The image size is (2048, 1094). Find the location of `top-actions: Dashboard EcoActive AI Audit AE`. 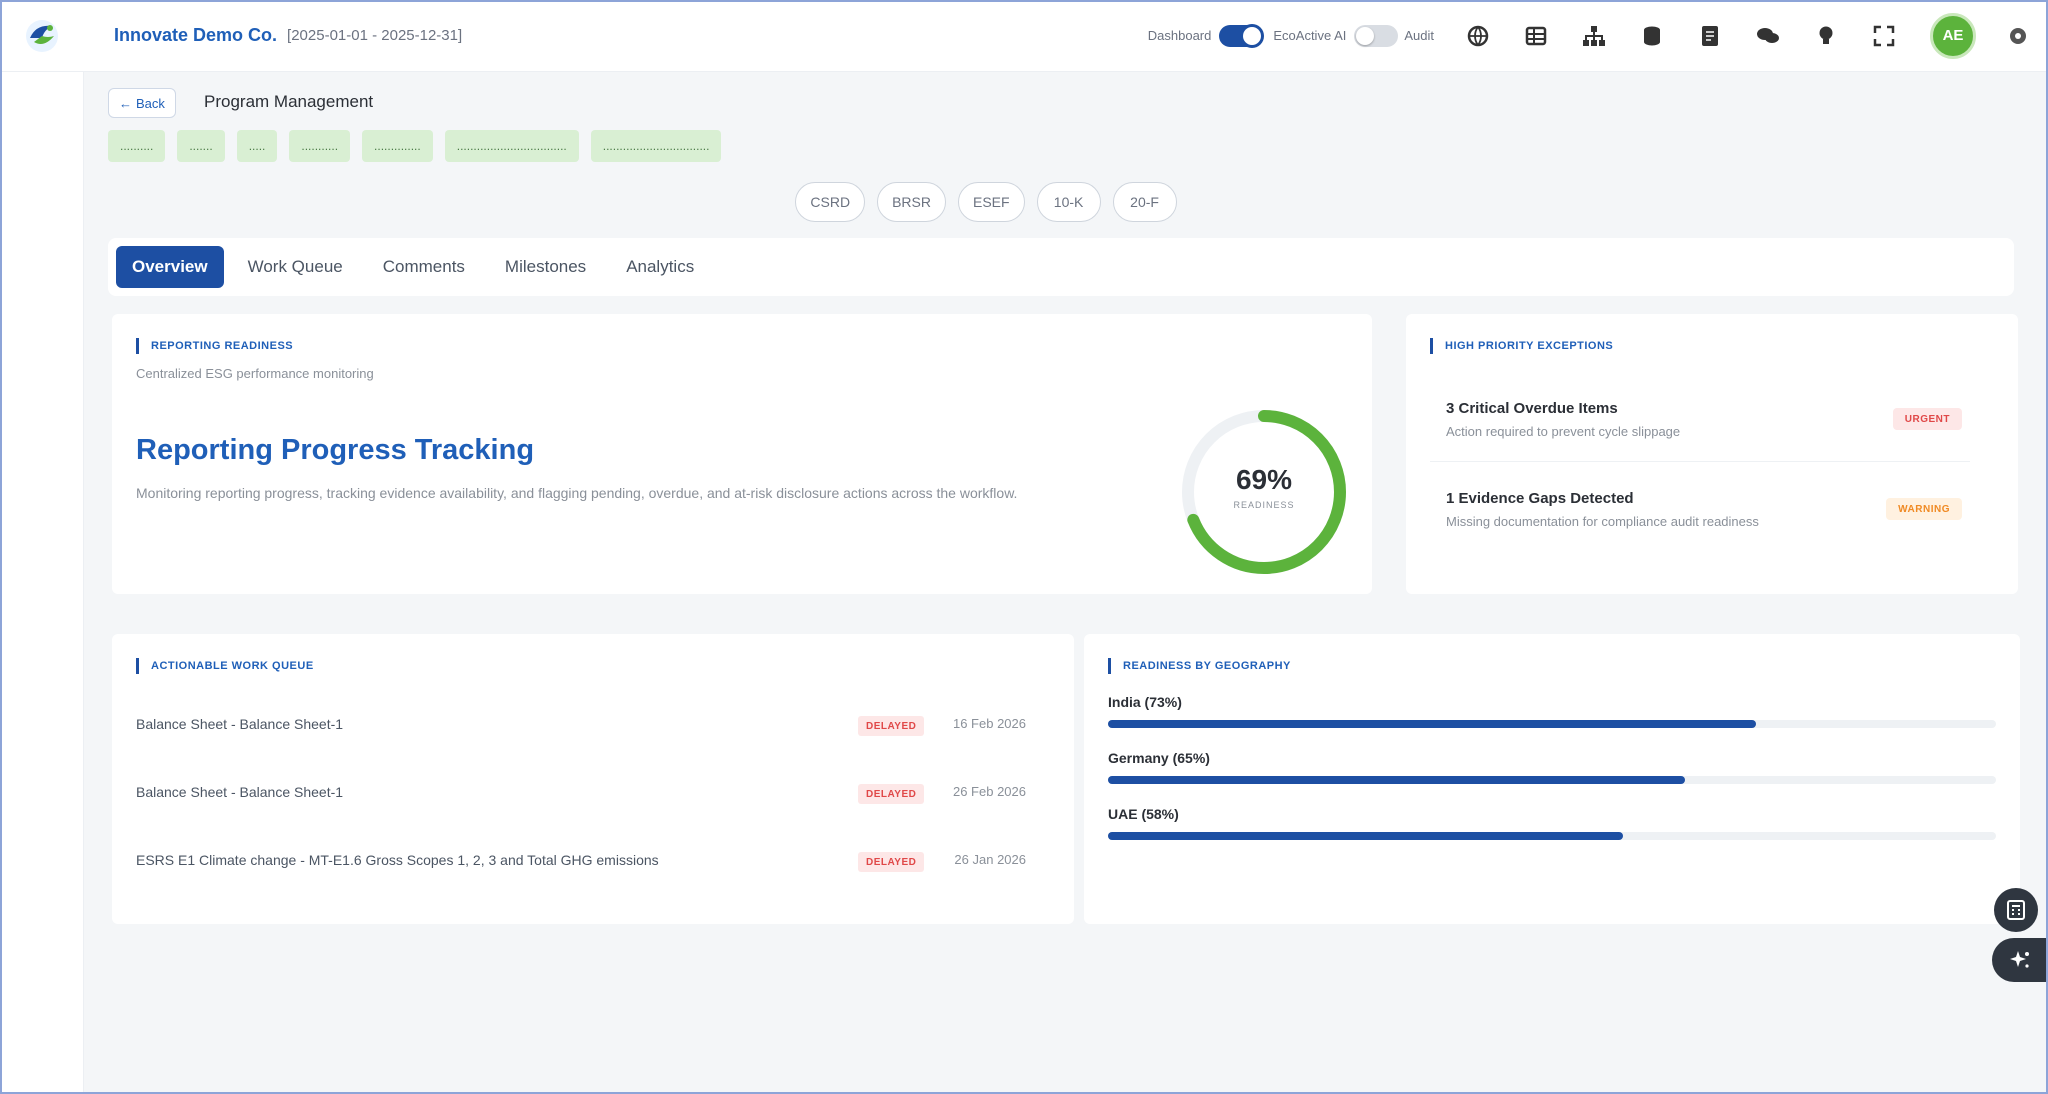

top-actions: Dashboard EcoActive AI Audit AE is located at coordinates (1598, 36).